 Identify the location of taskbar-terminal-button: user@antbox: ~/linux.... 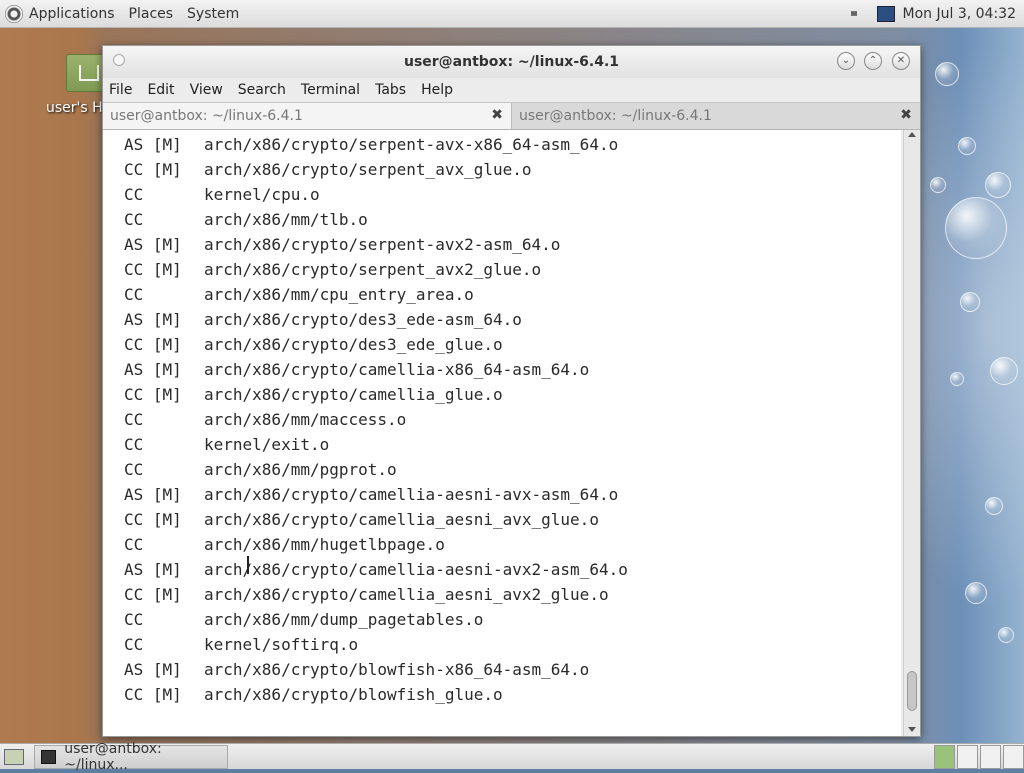
(131, 757).